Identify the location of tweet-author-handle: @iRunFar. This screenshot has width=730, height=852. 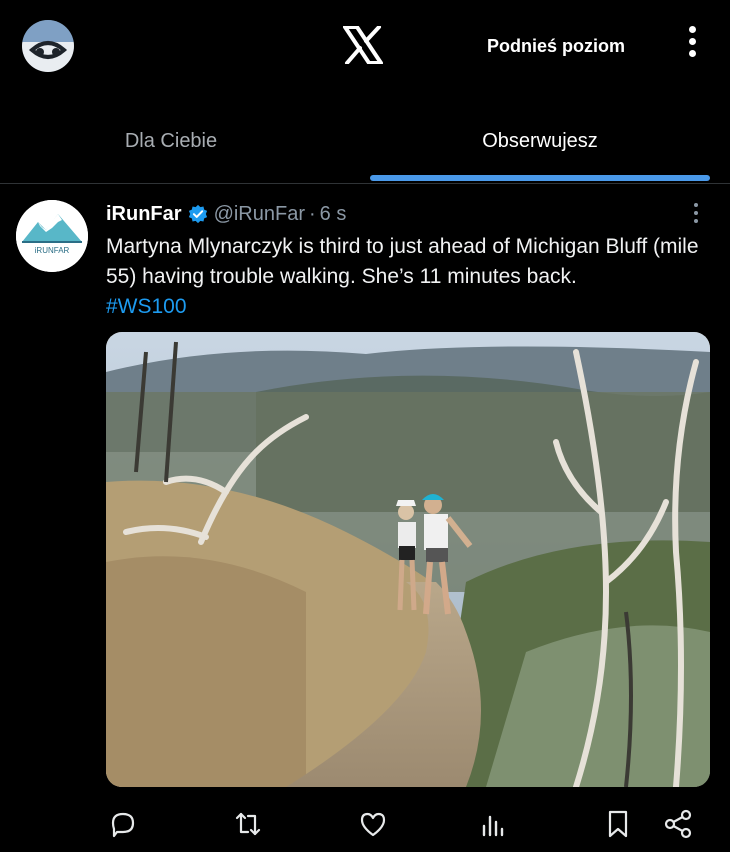
(259, 214).